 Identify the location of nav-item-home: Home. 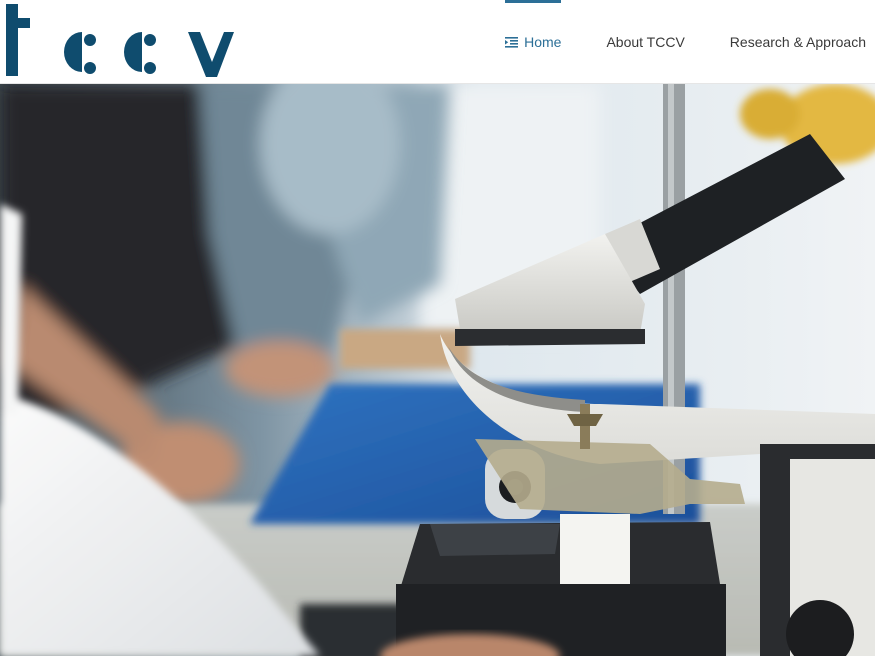
(533, 42).